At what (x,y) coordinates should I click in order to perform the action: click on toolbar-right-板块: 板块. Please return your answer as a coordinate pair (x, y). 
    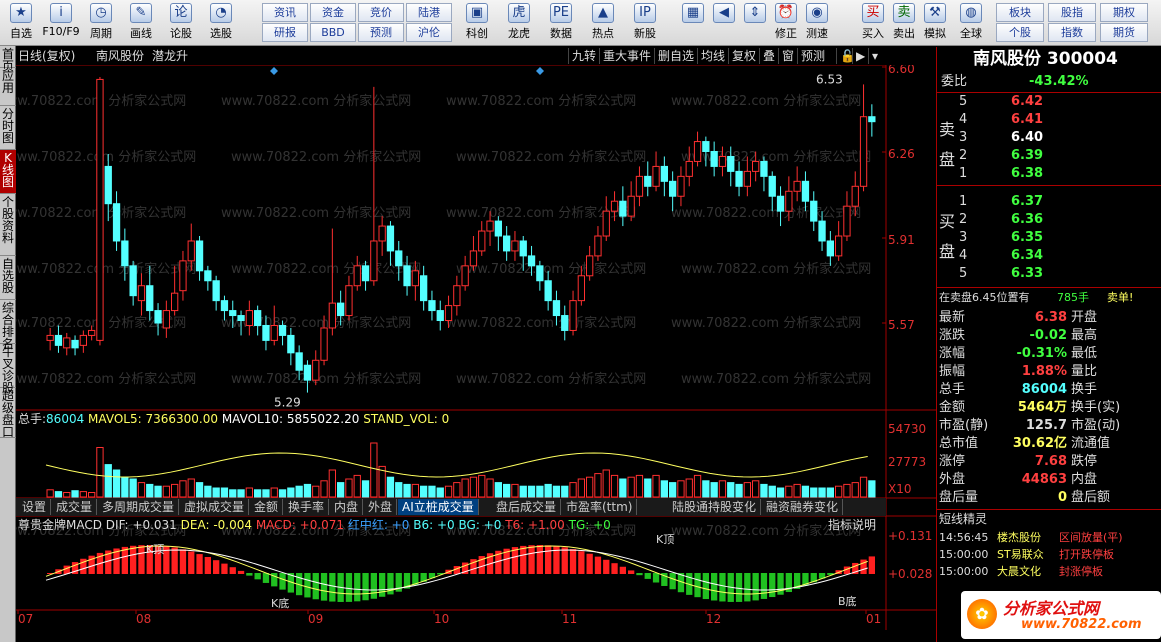
    Looking at the image, I should click on (1020, 12).